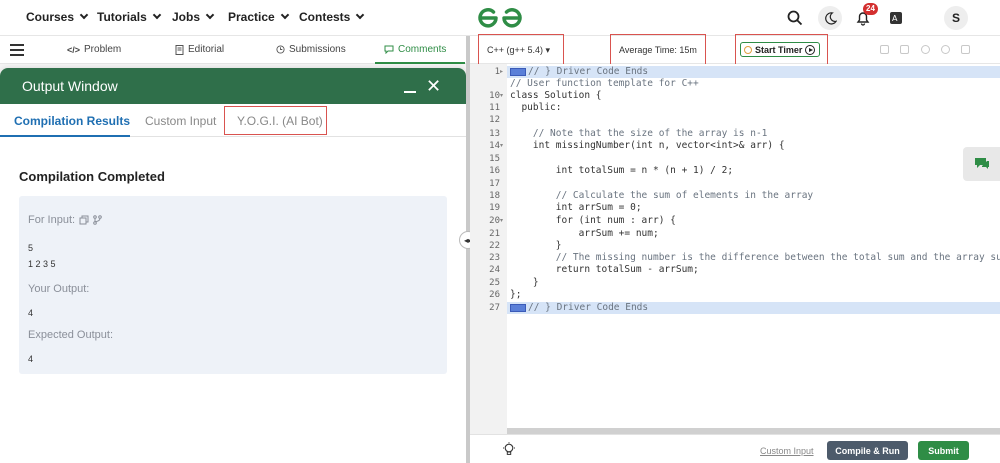  I want to click on submit-button: Submit, so click(943, 450).